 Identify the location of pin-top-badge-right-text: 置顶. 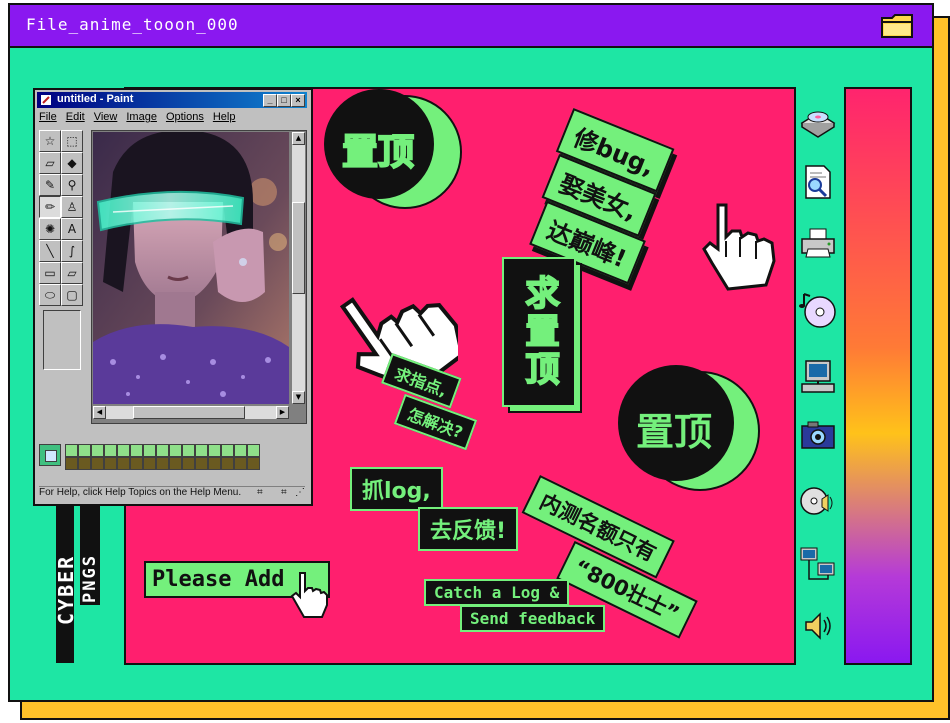
(674, 432).